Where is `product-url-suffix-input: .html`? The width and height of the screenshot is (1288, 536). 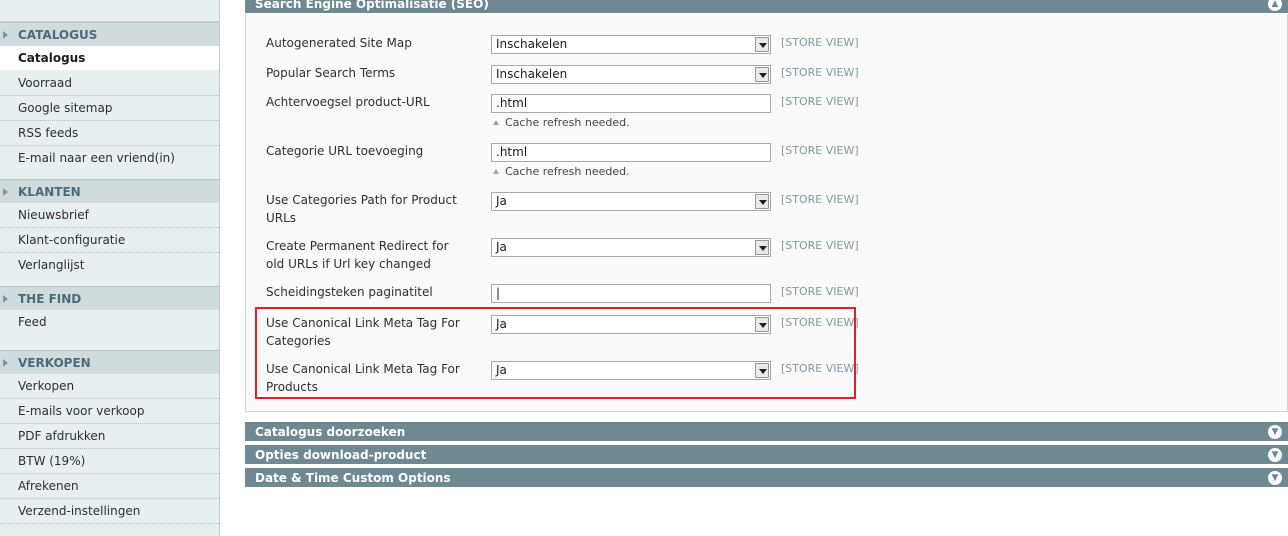 product-url-suffix-input: .html is located at coordinates (631, 103).